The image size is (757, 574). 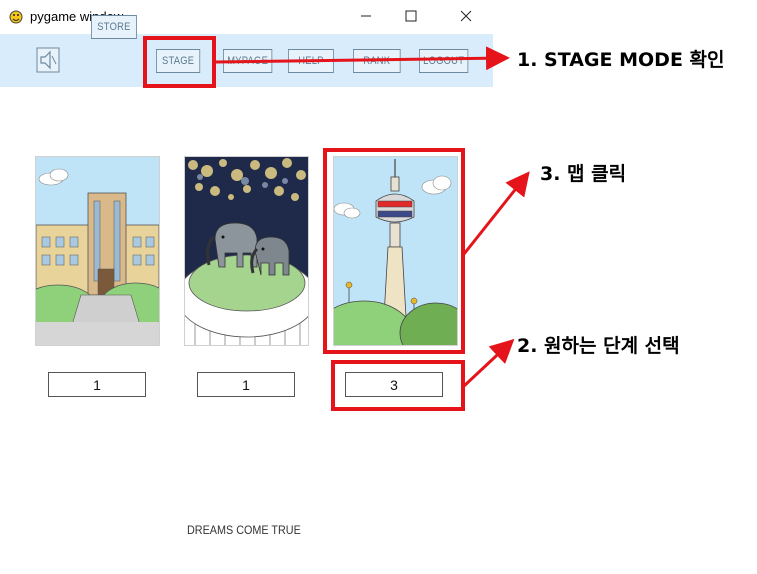 I want to click on annotation-check-stage-mode: 1. STAGE MODE 확인, so click(x=621, y=60).